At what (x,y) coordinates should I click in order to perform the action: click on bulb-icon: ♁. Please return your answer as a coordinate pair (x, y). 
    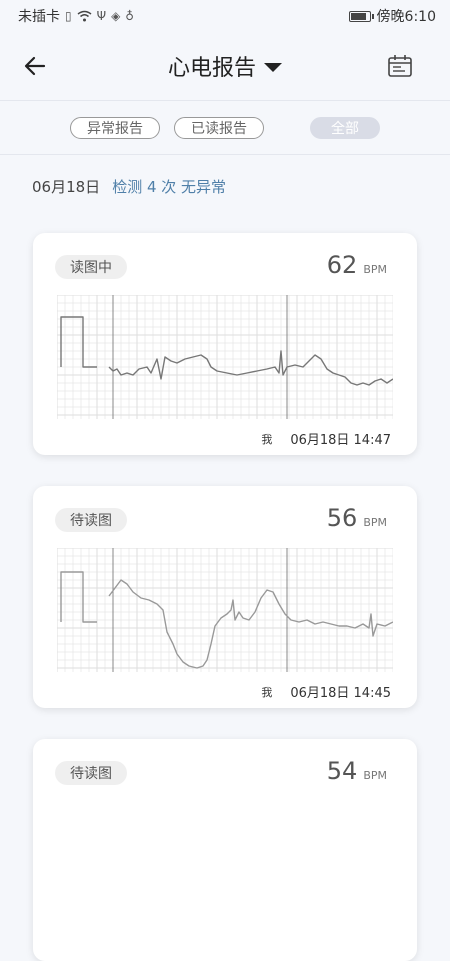
    Looking at the image, I should click on (130, 16).